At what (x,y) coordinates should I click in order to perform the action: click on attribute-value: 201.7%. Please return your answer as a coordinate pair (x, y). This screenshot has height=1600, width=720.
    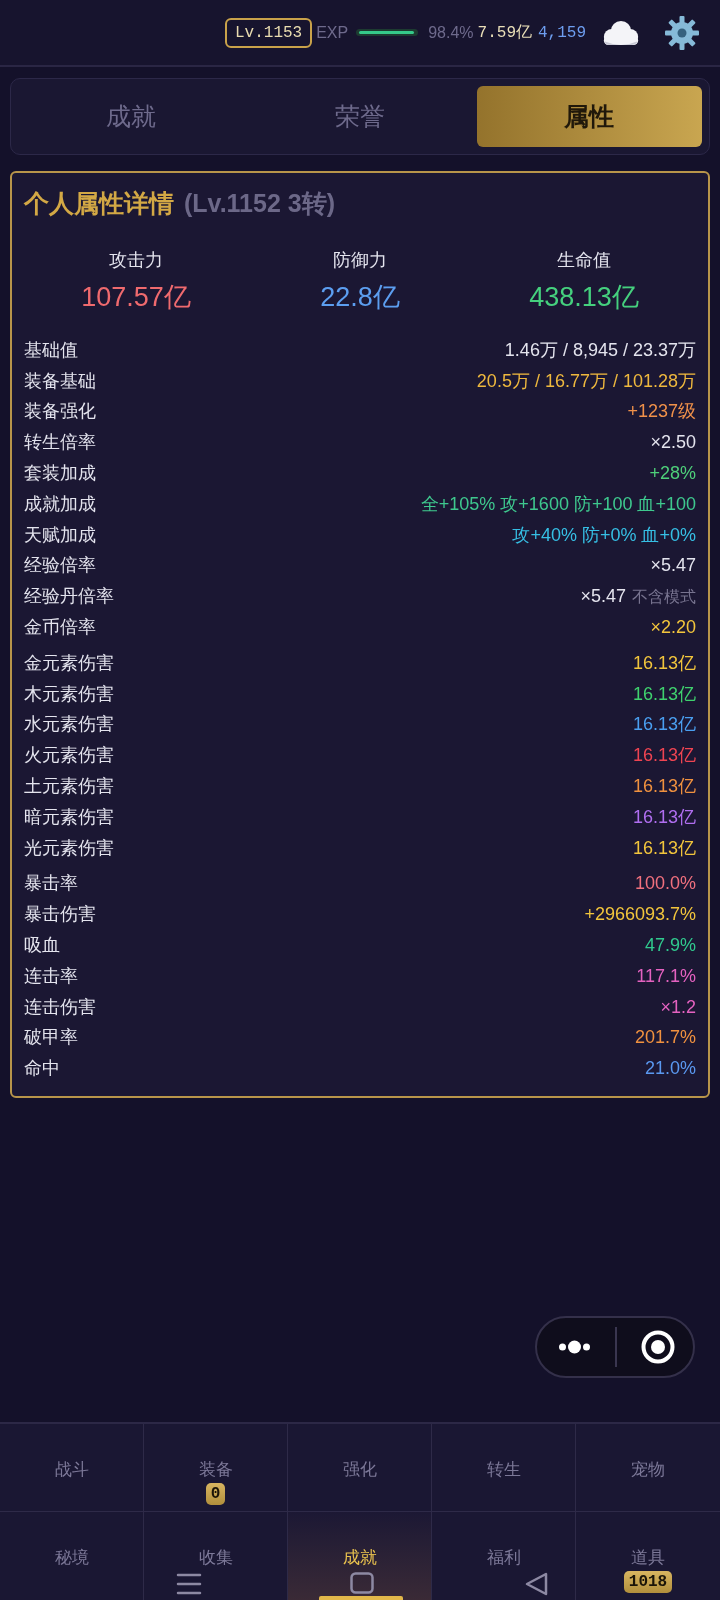
    Looking at the image, I should click on (665, 1038).